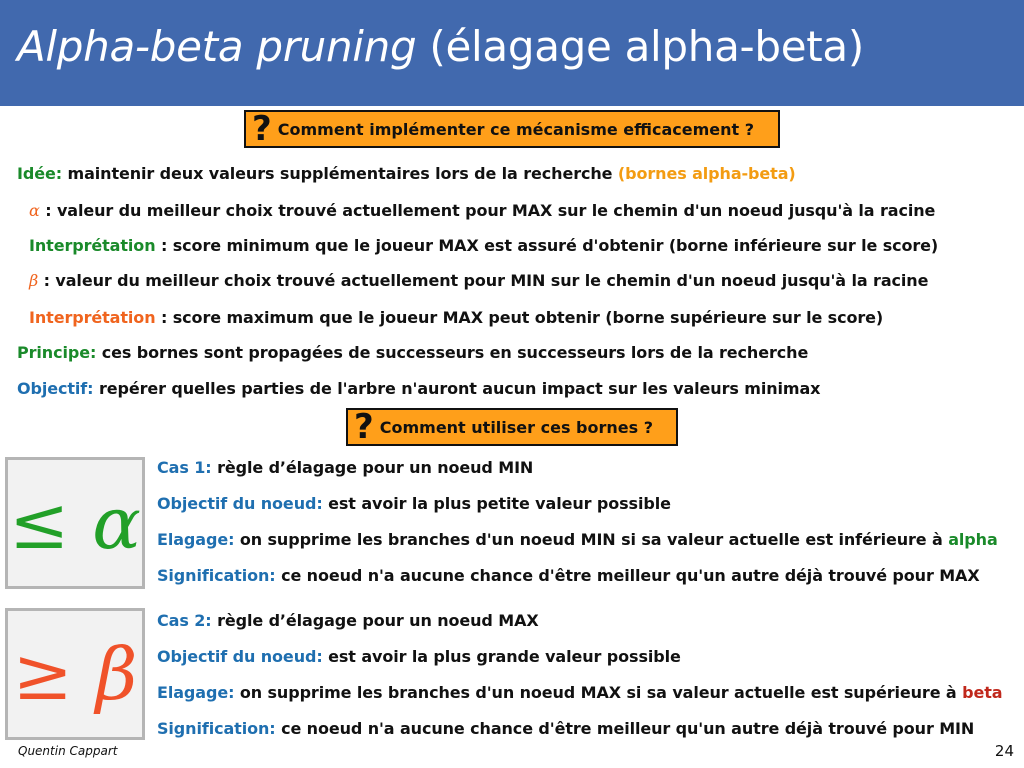  Describe the element at coordinates (516, 427) in the screenshot. I see `question-text: Comment utiliser ces bornes ?` at that location.